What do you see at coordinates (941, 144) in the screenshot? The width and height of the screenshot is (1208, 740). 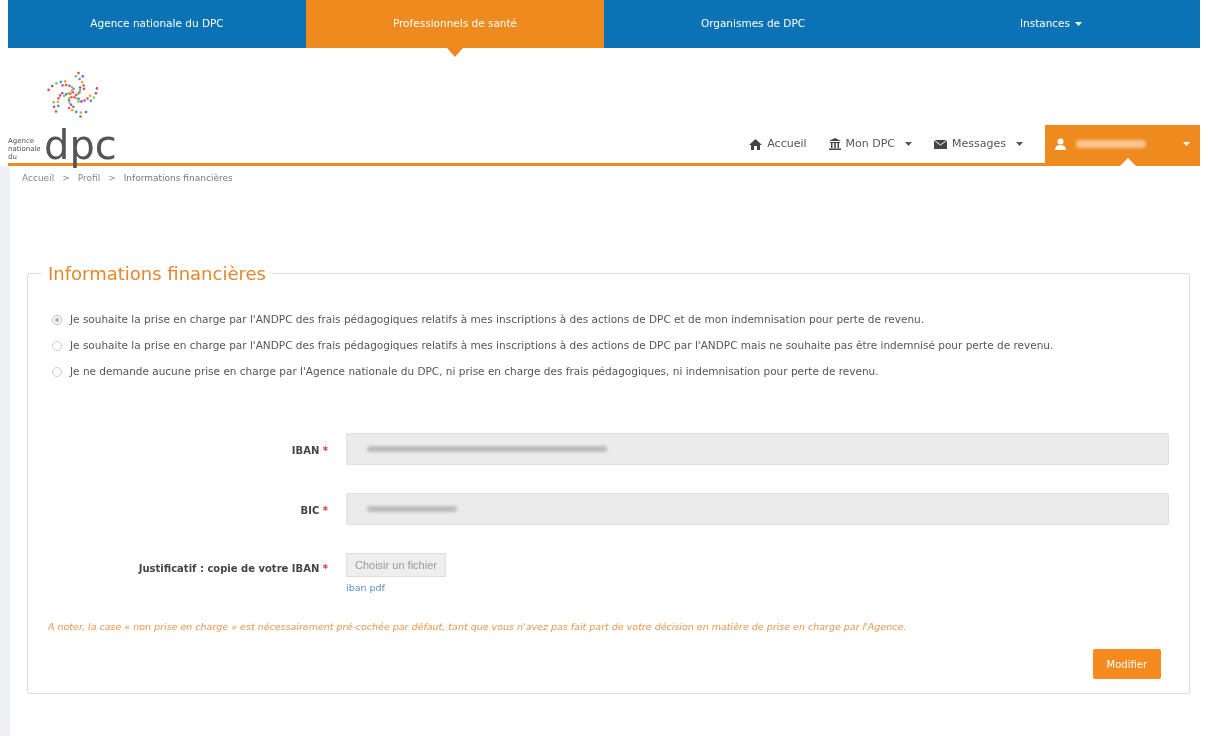 I see `mail-icon` at bounding box center [941, 144].